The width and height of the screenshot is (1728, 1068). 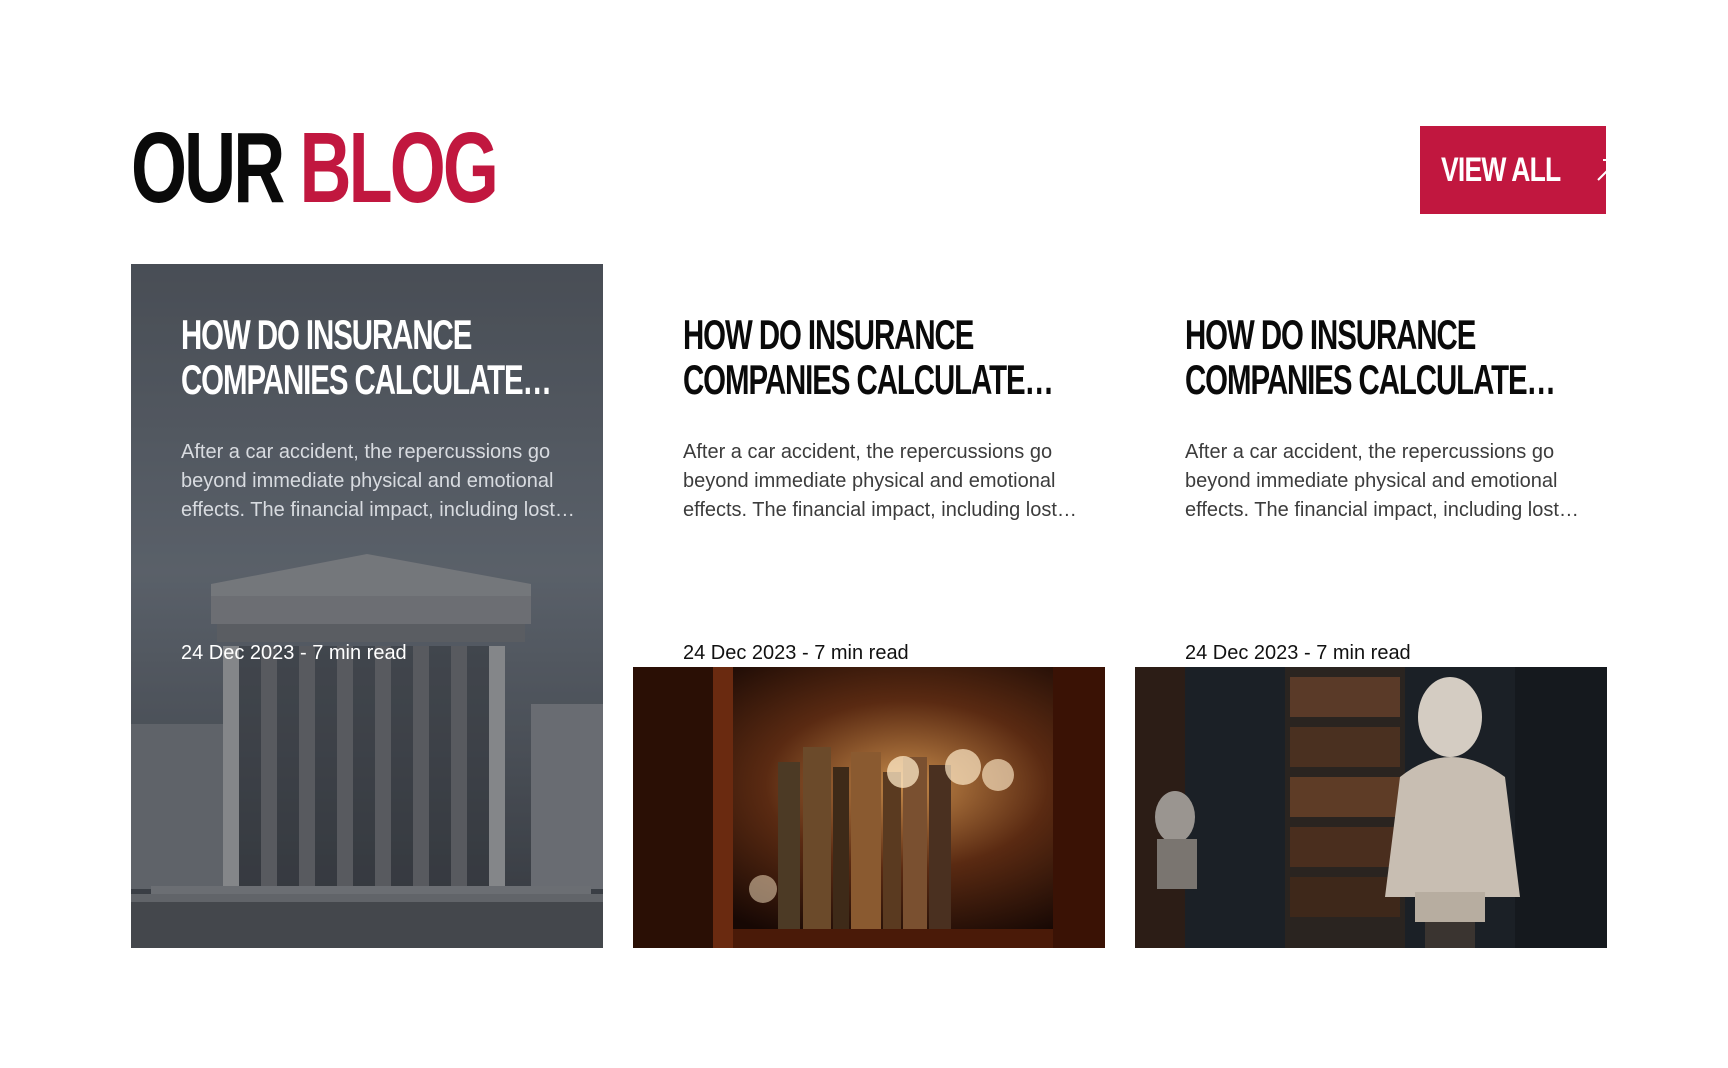 I want to click on bookshelf-image, so click(x=869, y=807).